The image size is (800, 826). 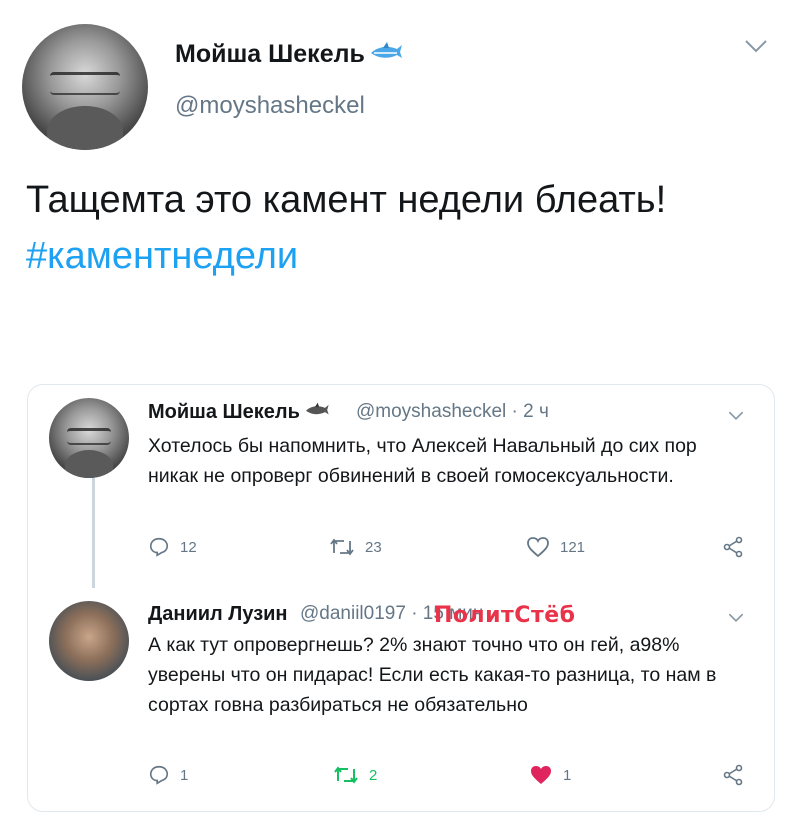 I want to click on author-avatar, so click(x=85, y=87).